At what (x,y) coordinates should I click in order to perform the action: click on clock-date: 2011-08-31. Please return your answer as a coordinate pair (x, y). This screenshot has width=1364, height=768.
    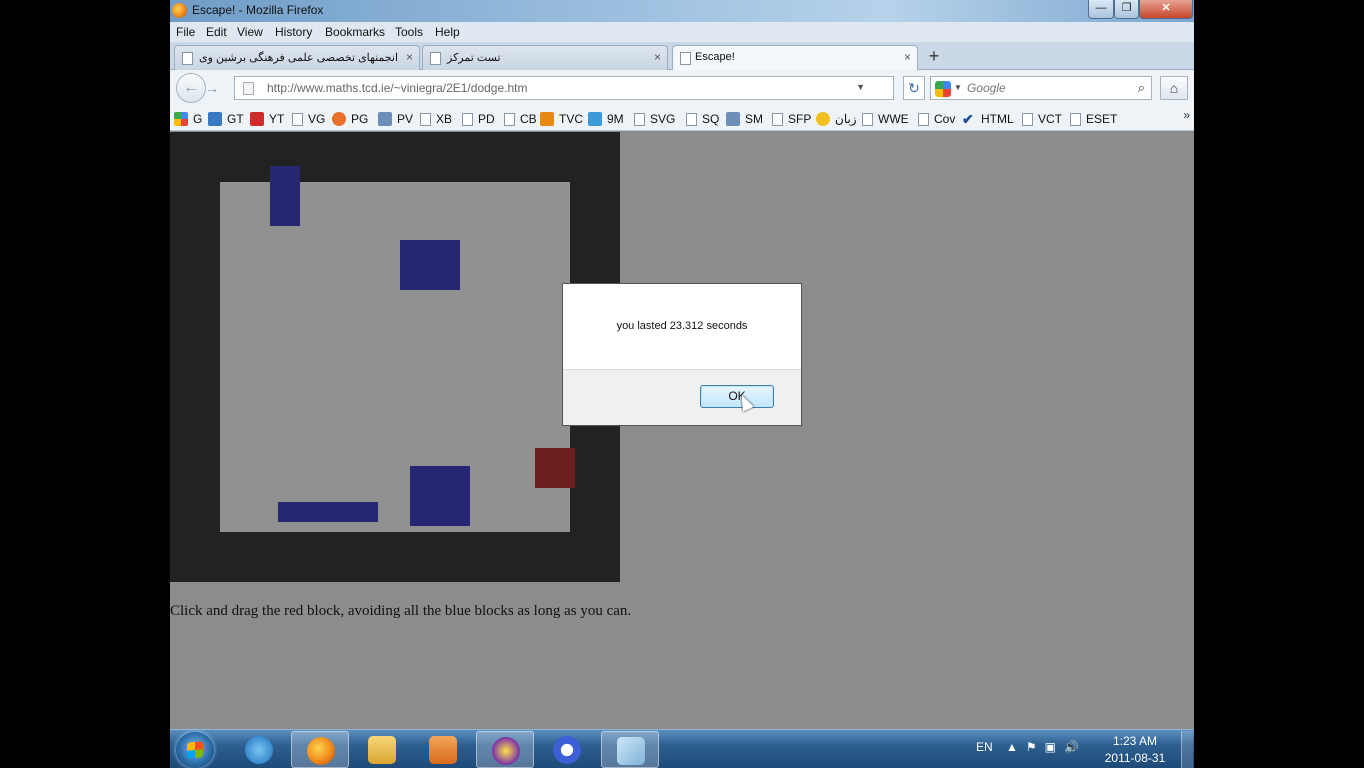
    Looking at the image, I should click on (1135, 758).